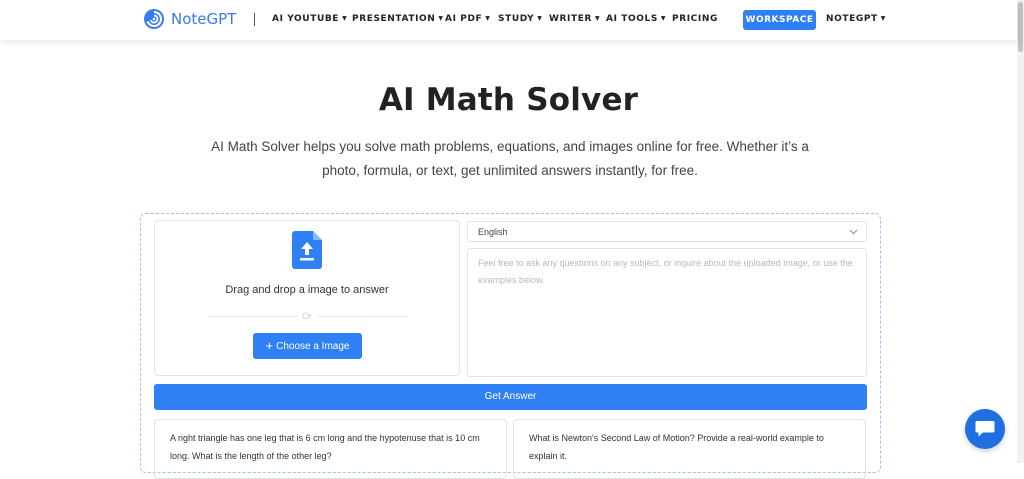 Image resolution: width=1024 pixels, height=479 pixels. I want to click on chat-bubble-icon, so click(985, 429).